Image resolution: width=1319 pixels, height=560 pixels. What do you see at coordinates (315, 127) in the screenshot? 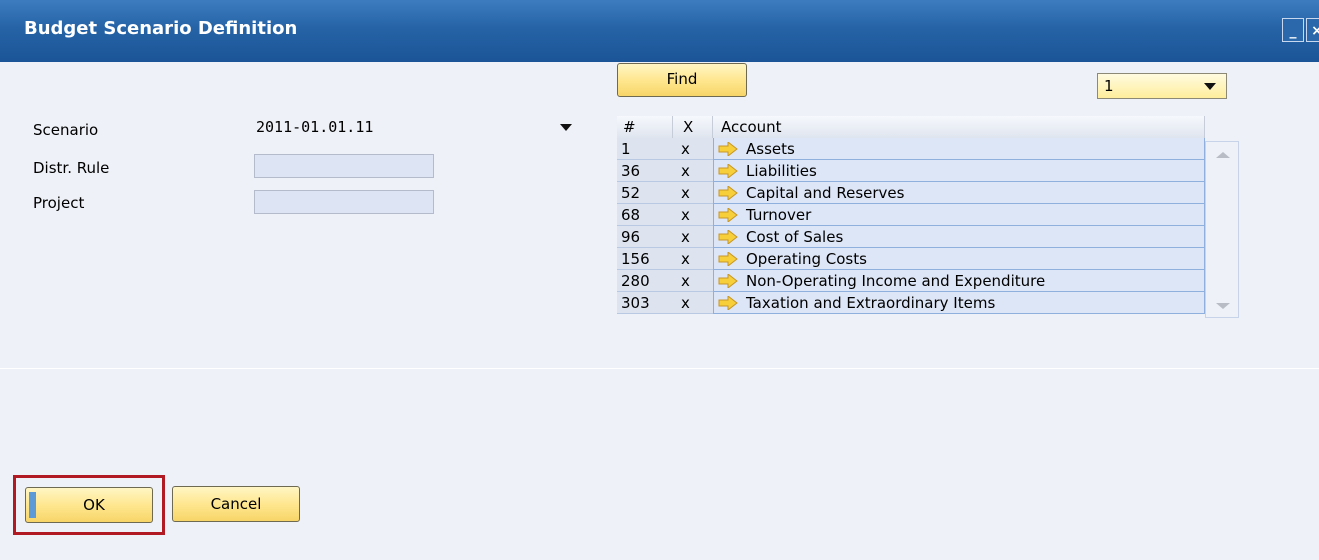
I see `scenario-value: 2011-01.01.11` at bounding box center [315, 127].